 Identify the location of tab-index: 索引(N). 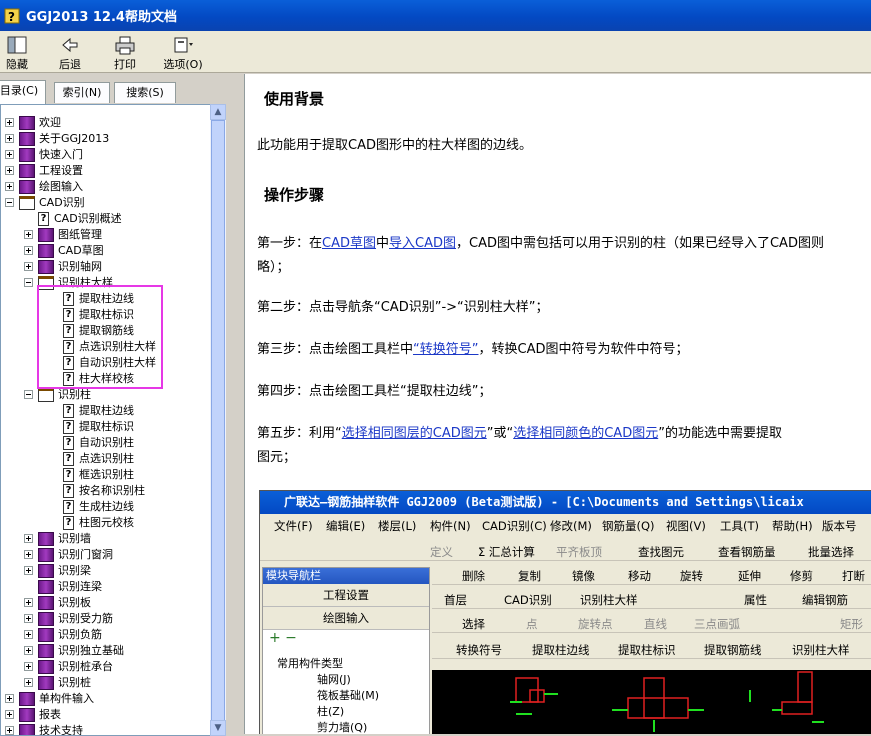
(82, 92).